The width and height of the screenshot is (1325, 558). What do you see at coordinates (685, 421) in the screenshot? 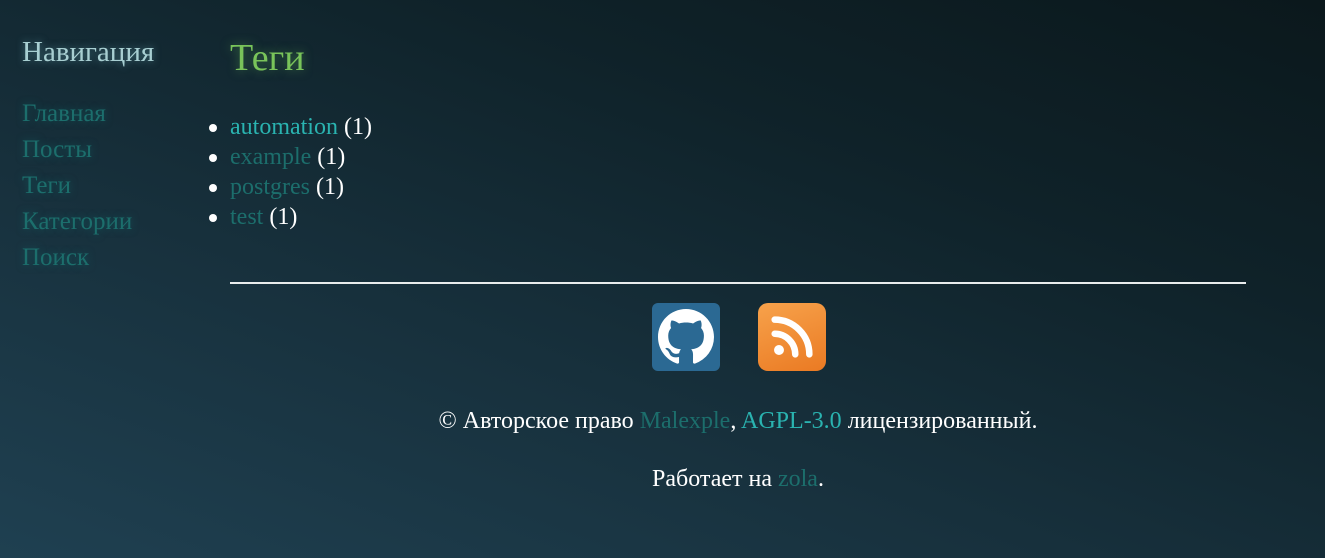
I see `author-link: Malexple` at bounding box center [685, 421].